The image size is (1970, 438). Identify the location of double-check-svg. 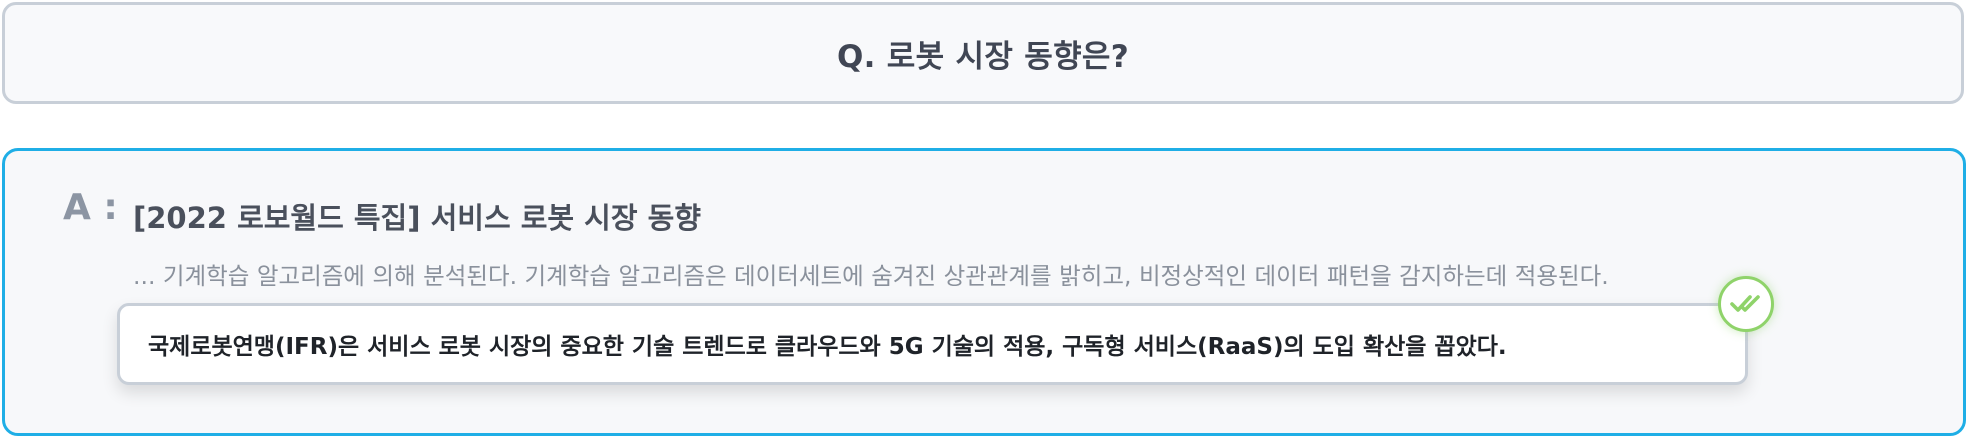
(1745, 303).